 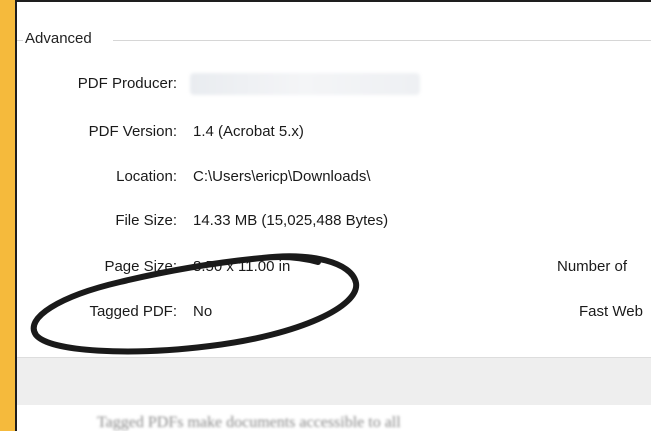 What do you see at coordinates (291, 220) in the screenshot?
I see `file-size-value: 14.33 MB (15,025,488 Bytes)` at bounding box center [291, 220].